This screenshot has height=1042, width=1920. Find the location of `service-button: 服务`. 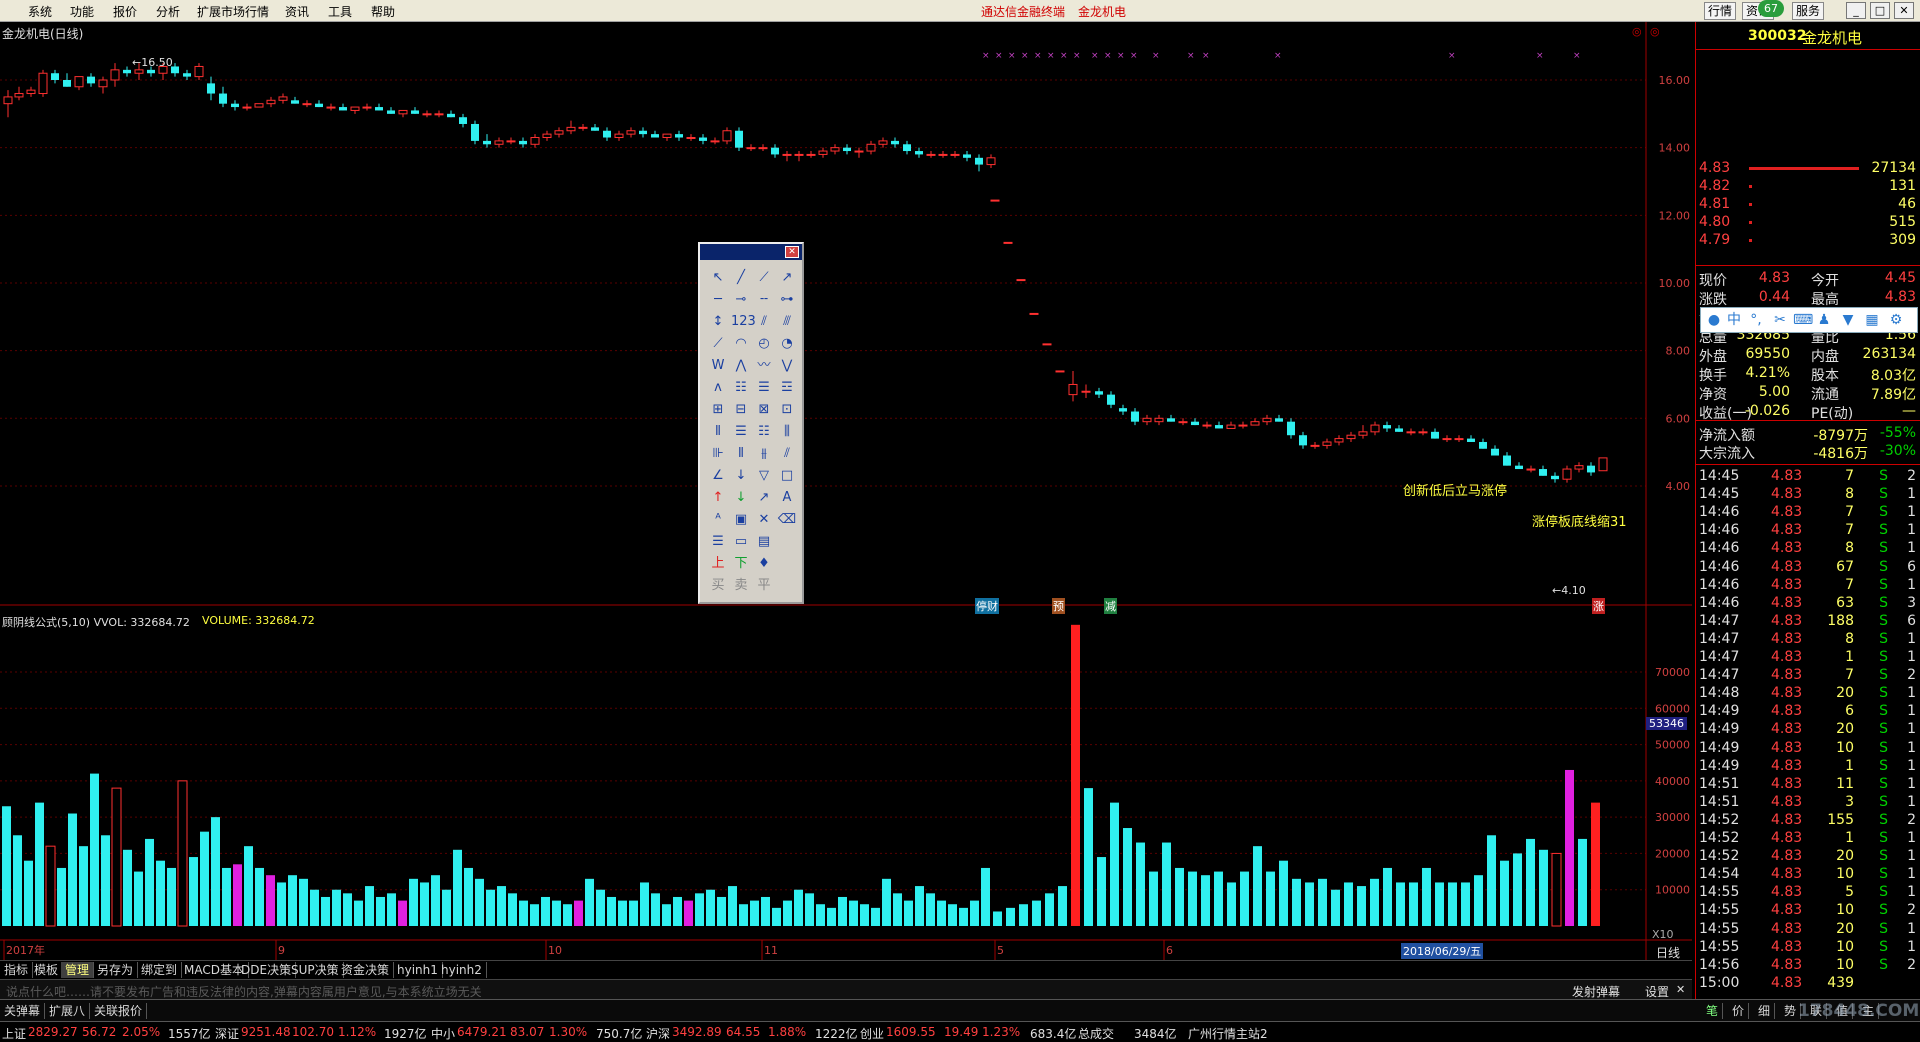

service-button: 服务 is located at coordinates (1808, 11).